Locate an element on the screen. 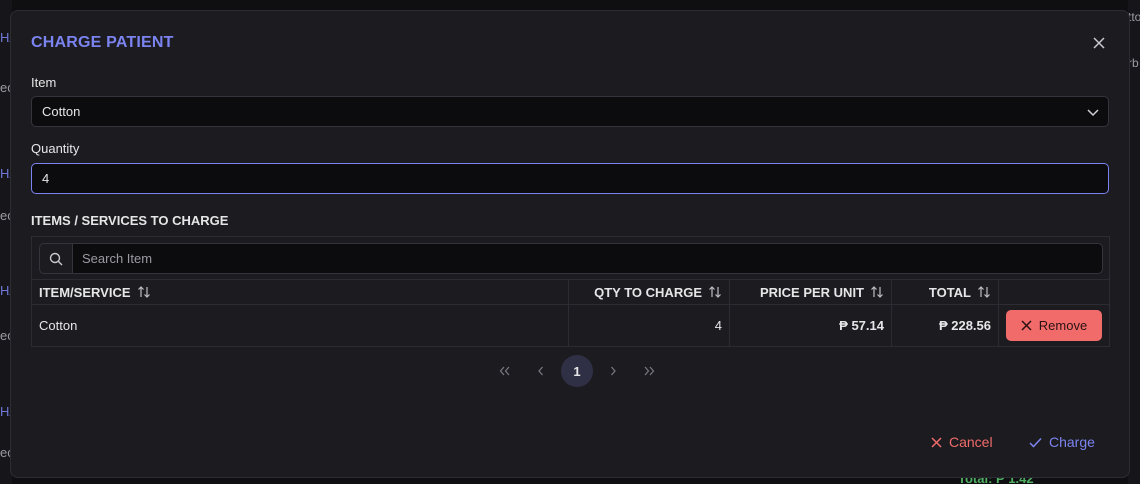 Image resolution: width=1140 pixels, height=484 pixels. column-header-price: PRICE PER UNIT is located at coordinates (811, 292).